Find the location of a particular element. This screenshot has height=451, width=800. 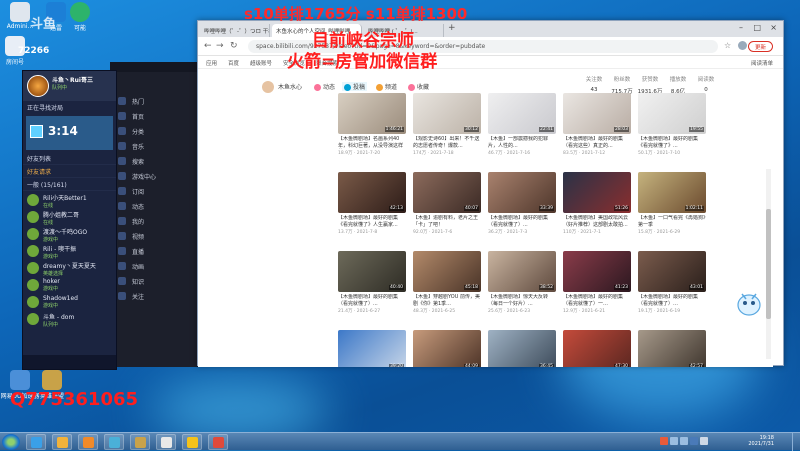

friend-item: Rili - 噢干振 游戏中 is located at coordinates (69, 251).